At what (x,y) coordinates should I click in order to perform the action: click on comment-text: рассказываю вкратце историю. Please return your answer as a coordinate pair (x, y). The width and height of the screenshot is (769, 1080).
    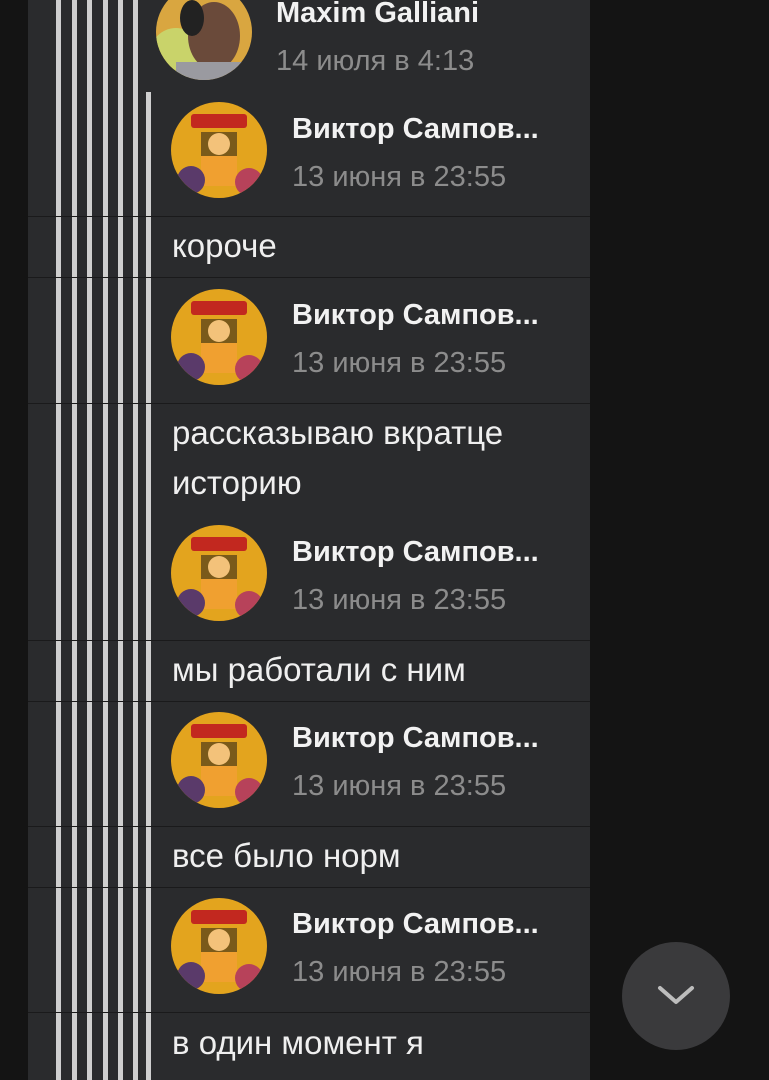
    Looking at the image, I should click on (338, 457).